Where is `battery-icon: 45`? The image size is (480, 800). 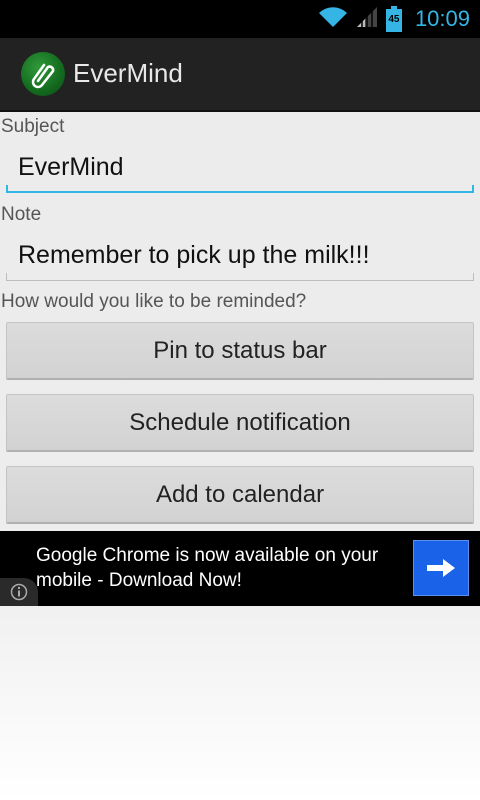
battery-icon: 45 is located at coordinates (394, 19).